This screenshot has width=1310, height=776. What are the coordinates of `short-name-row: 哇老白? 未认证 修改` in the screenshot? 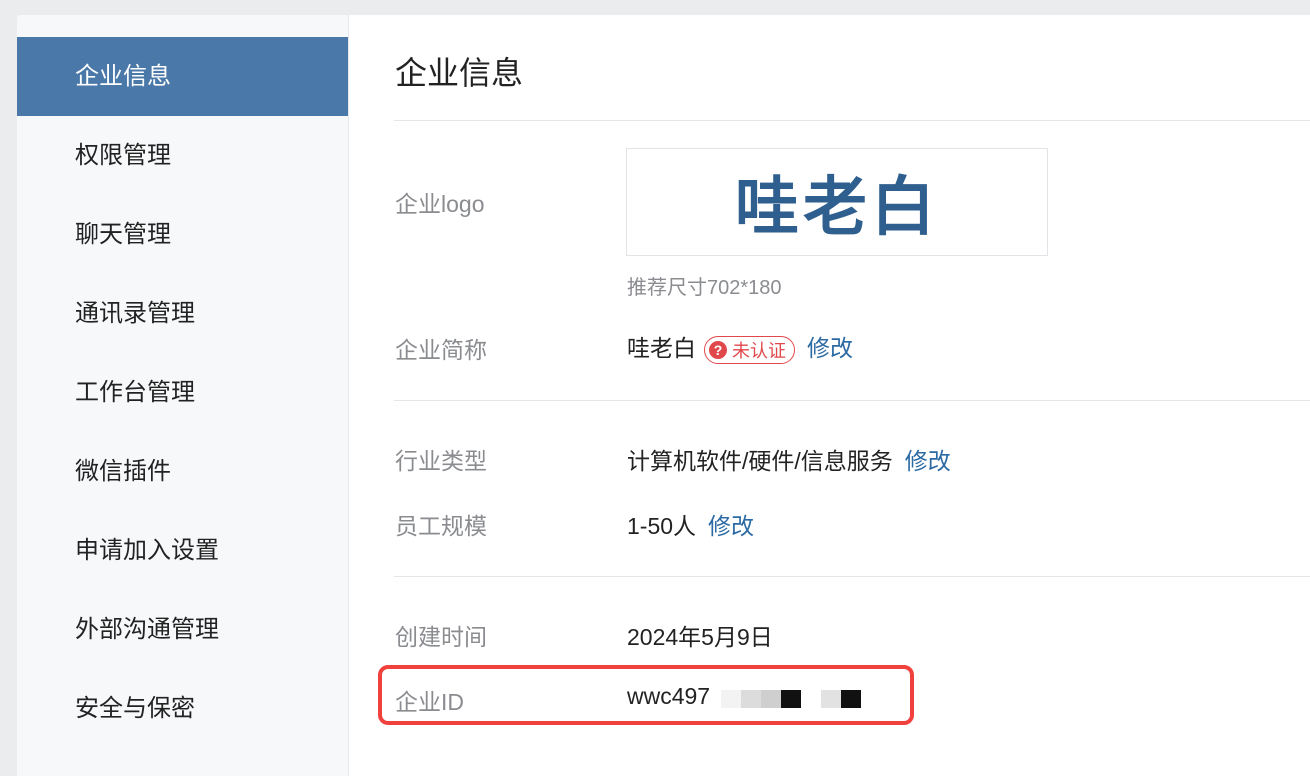 It's located at (740, 346).